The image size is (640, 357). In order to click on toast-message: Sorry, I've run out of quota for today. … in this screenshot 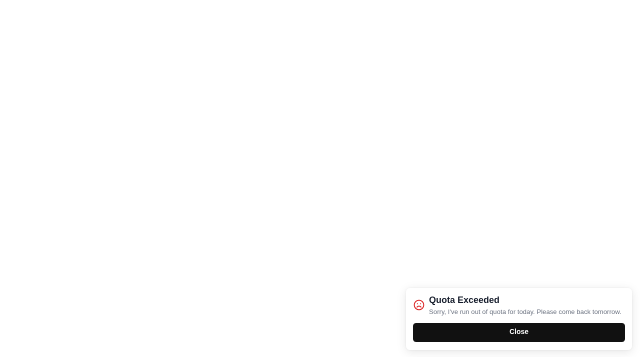, I will do `click(525, 312)`.